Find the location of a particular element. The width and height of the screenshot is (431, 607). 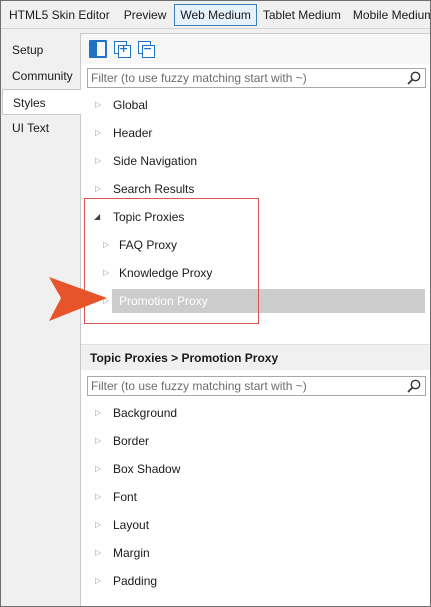

tree-item-promotion-proxy: ▷ Promotion Proxy is located at coordinates (255, 301).